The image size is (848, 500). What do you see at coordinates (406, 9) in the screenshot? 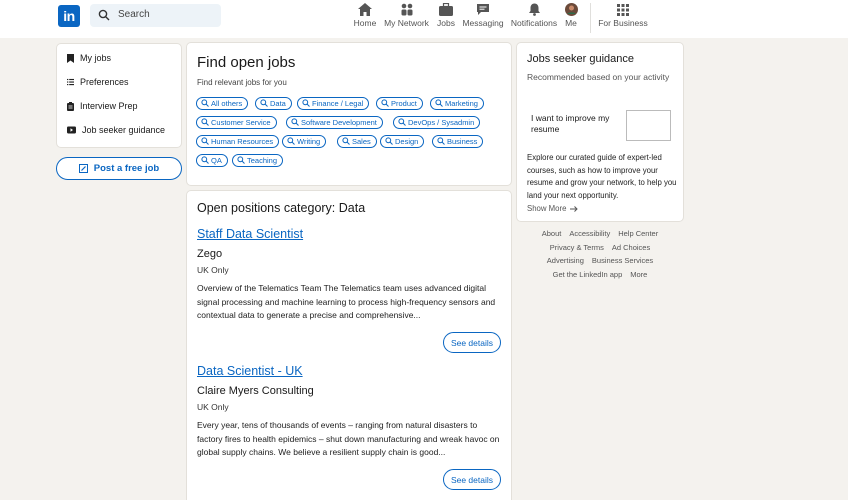
I see `network-icon` at bounding box center [406, 9].